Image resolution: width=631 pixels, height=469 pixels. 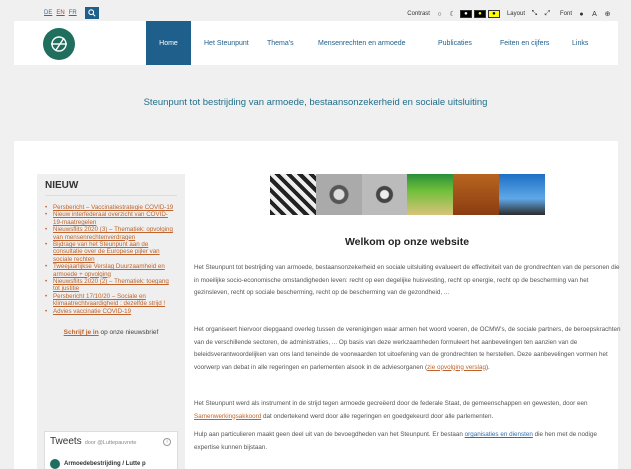 I want to click on photo-wood, so click(x=476, y=194).